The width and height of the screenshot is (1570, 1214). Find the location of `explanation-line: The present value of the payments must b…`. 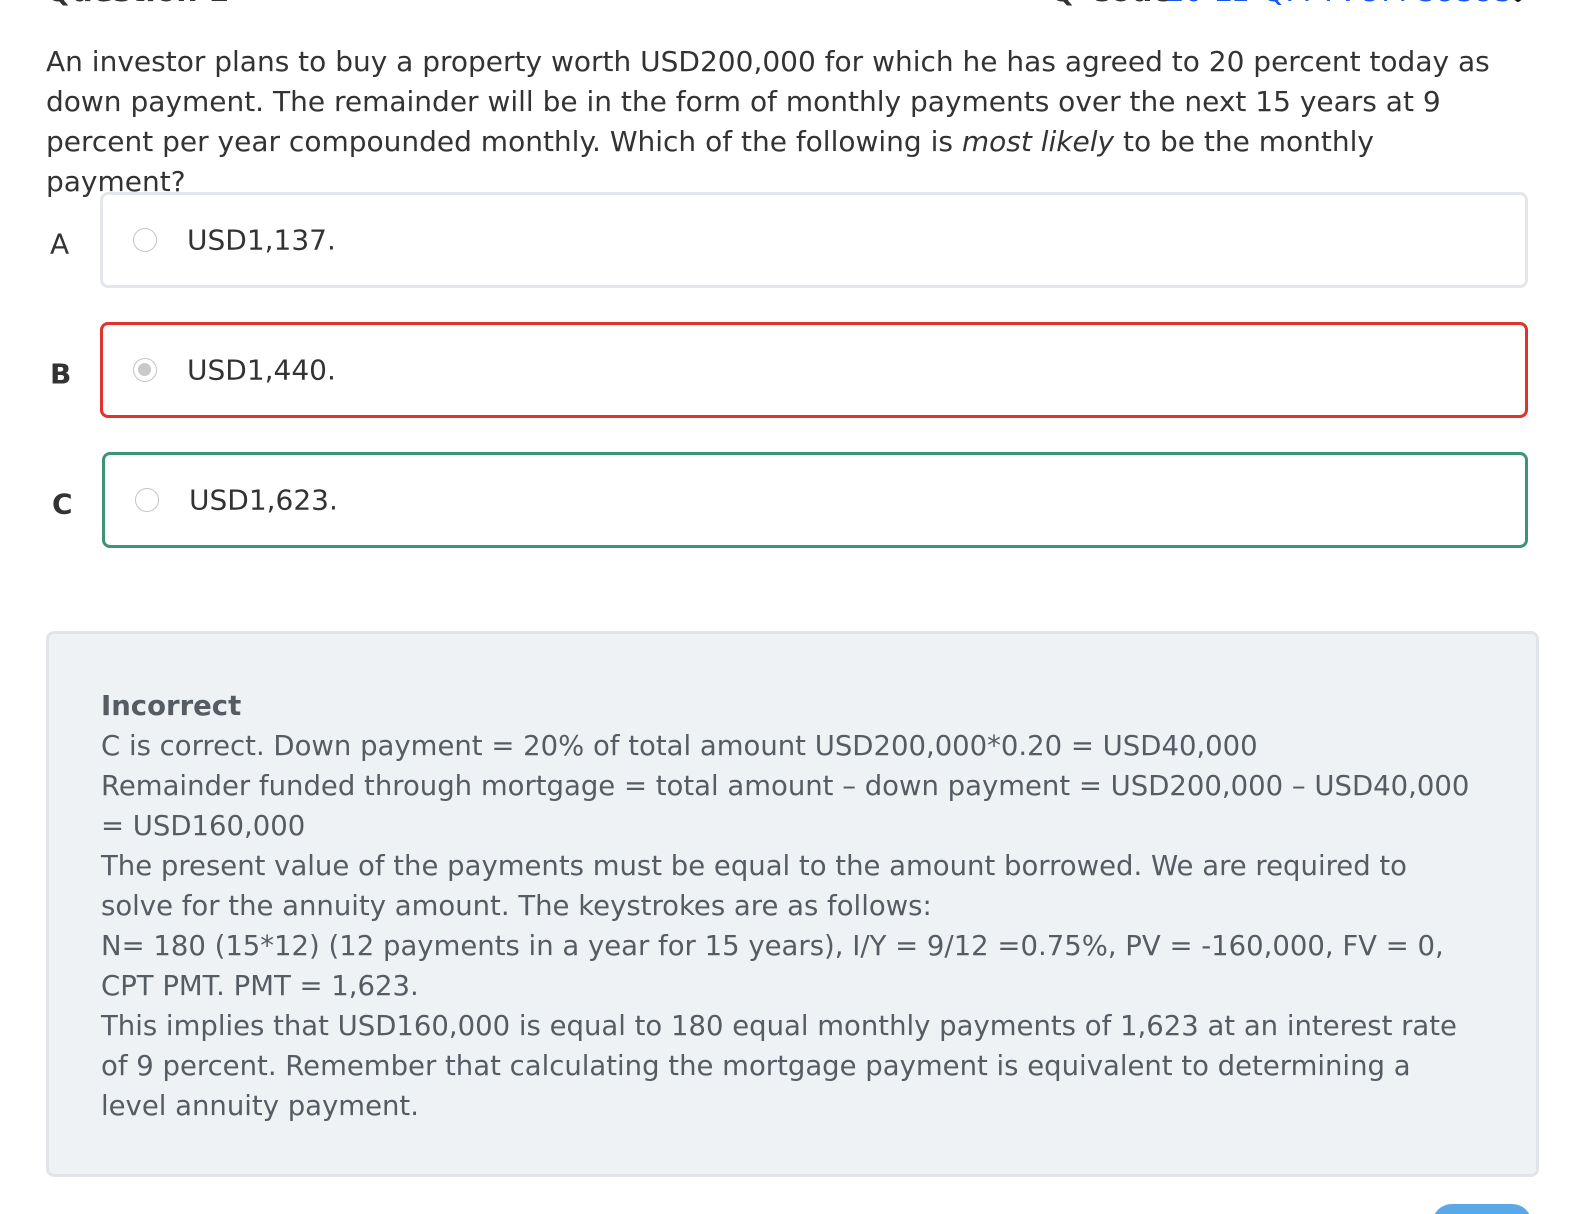

explanation-line: The present value of the payments must b… is located at coordinates (754, 886).